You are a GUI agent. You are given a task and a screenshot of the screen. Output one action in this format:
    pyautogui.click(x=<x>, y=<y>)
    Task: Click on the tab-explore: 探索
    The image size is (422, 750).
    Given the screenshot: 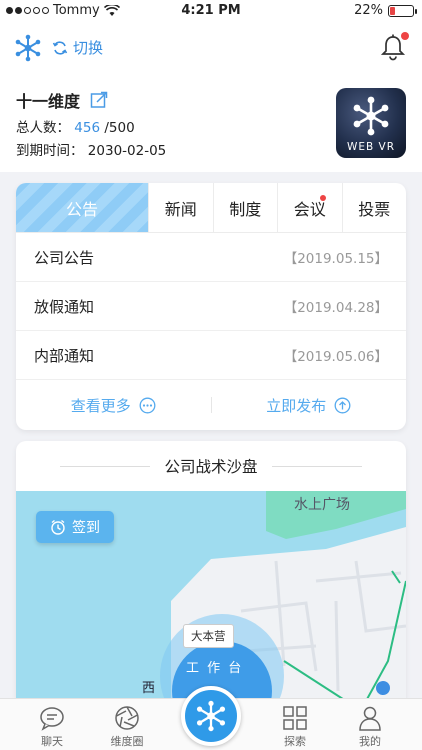 What is the action you would take?
    pyautogui.click(x=295, y=727)
    